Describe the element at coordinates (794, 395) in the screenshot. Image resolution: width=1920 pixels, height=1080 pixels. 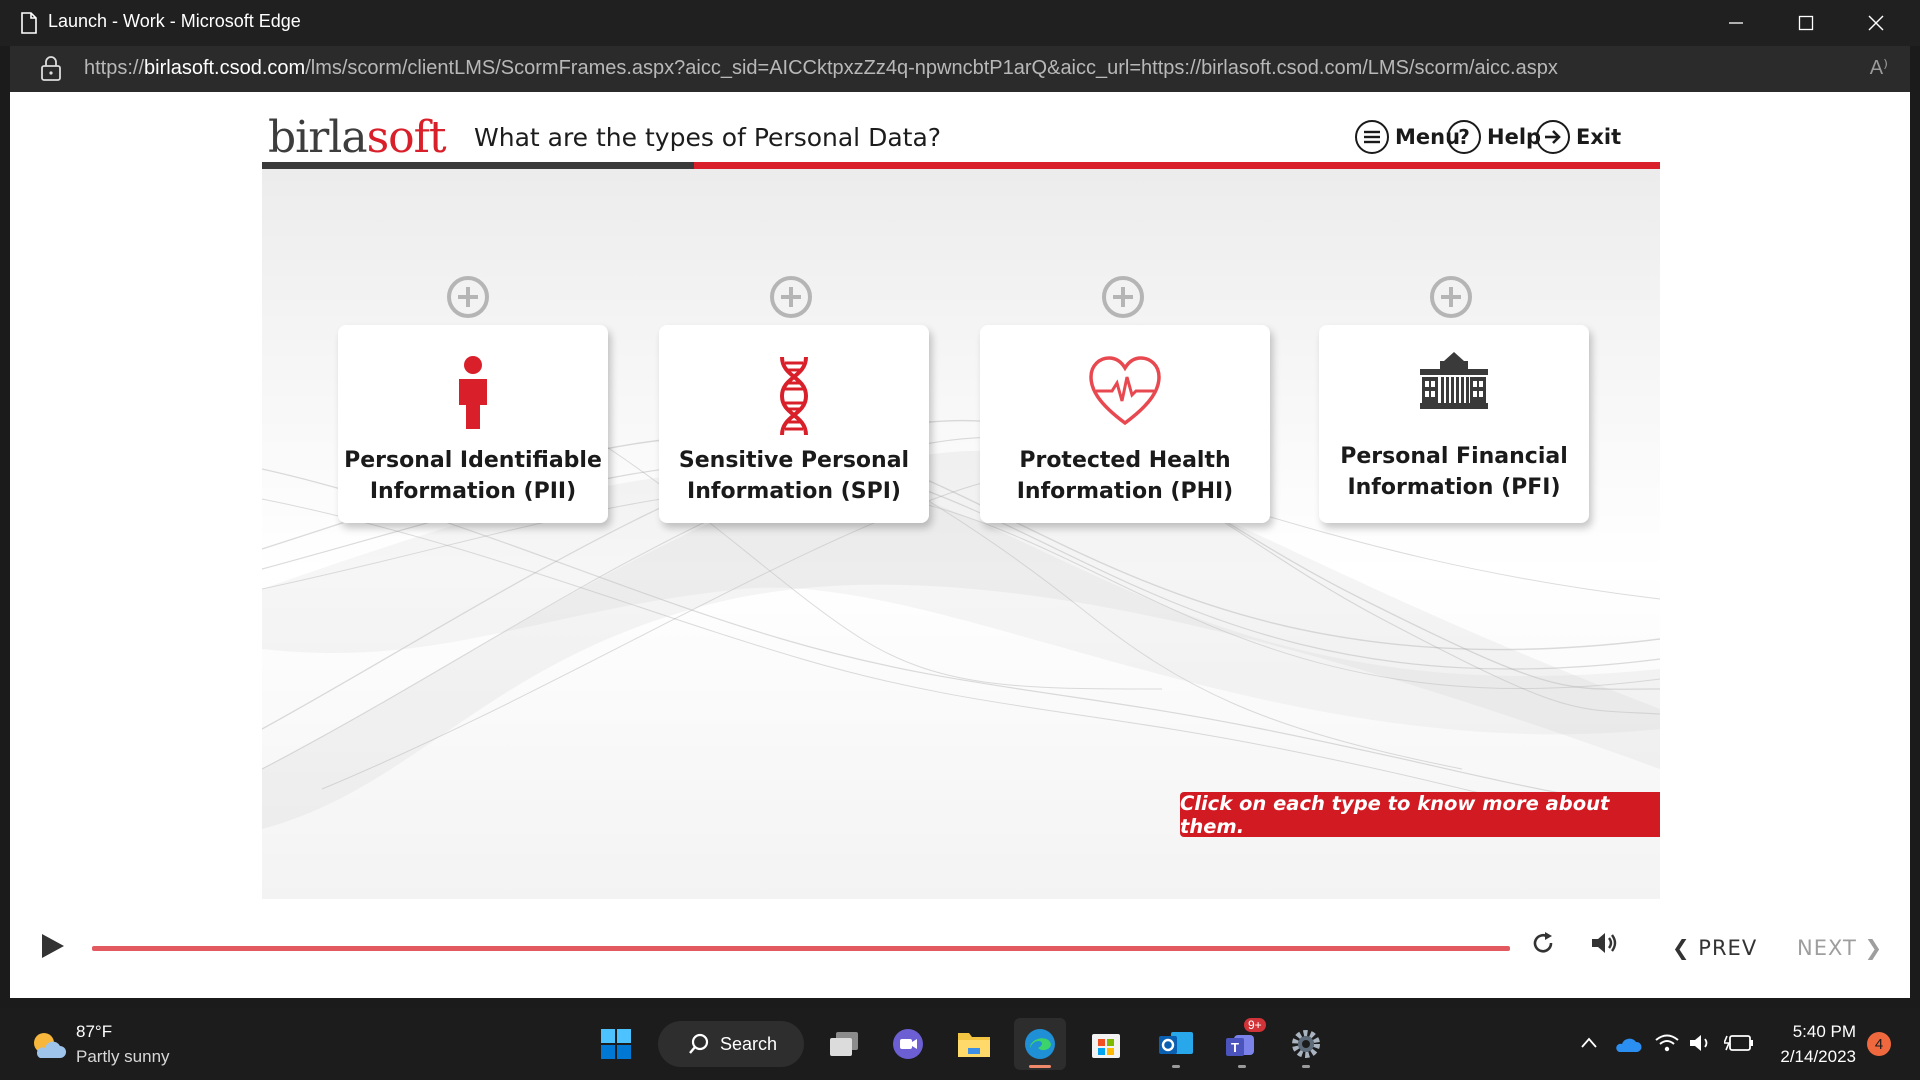
I see `dna-icon` at that location.